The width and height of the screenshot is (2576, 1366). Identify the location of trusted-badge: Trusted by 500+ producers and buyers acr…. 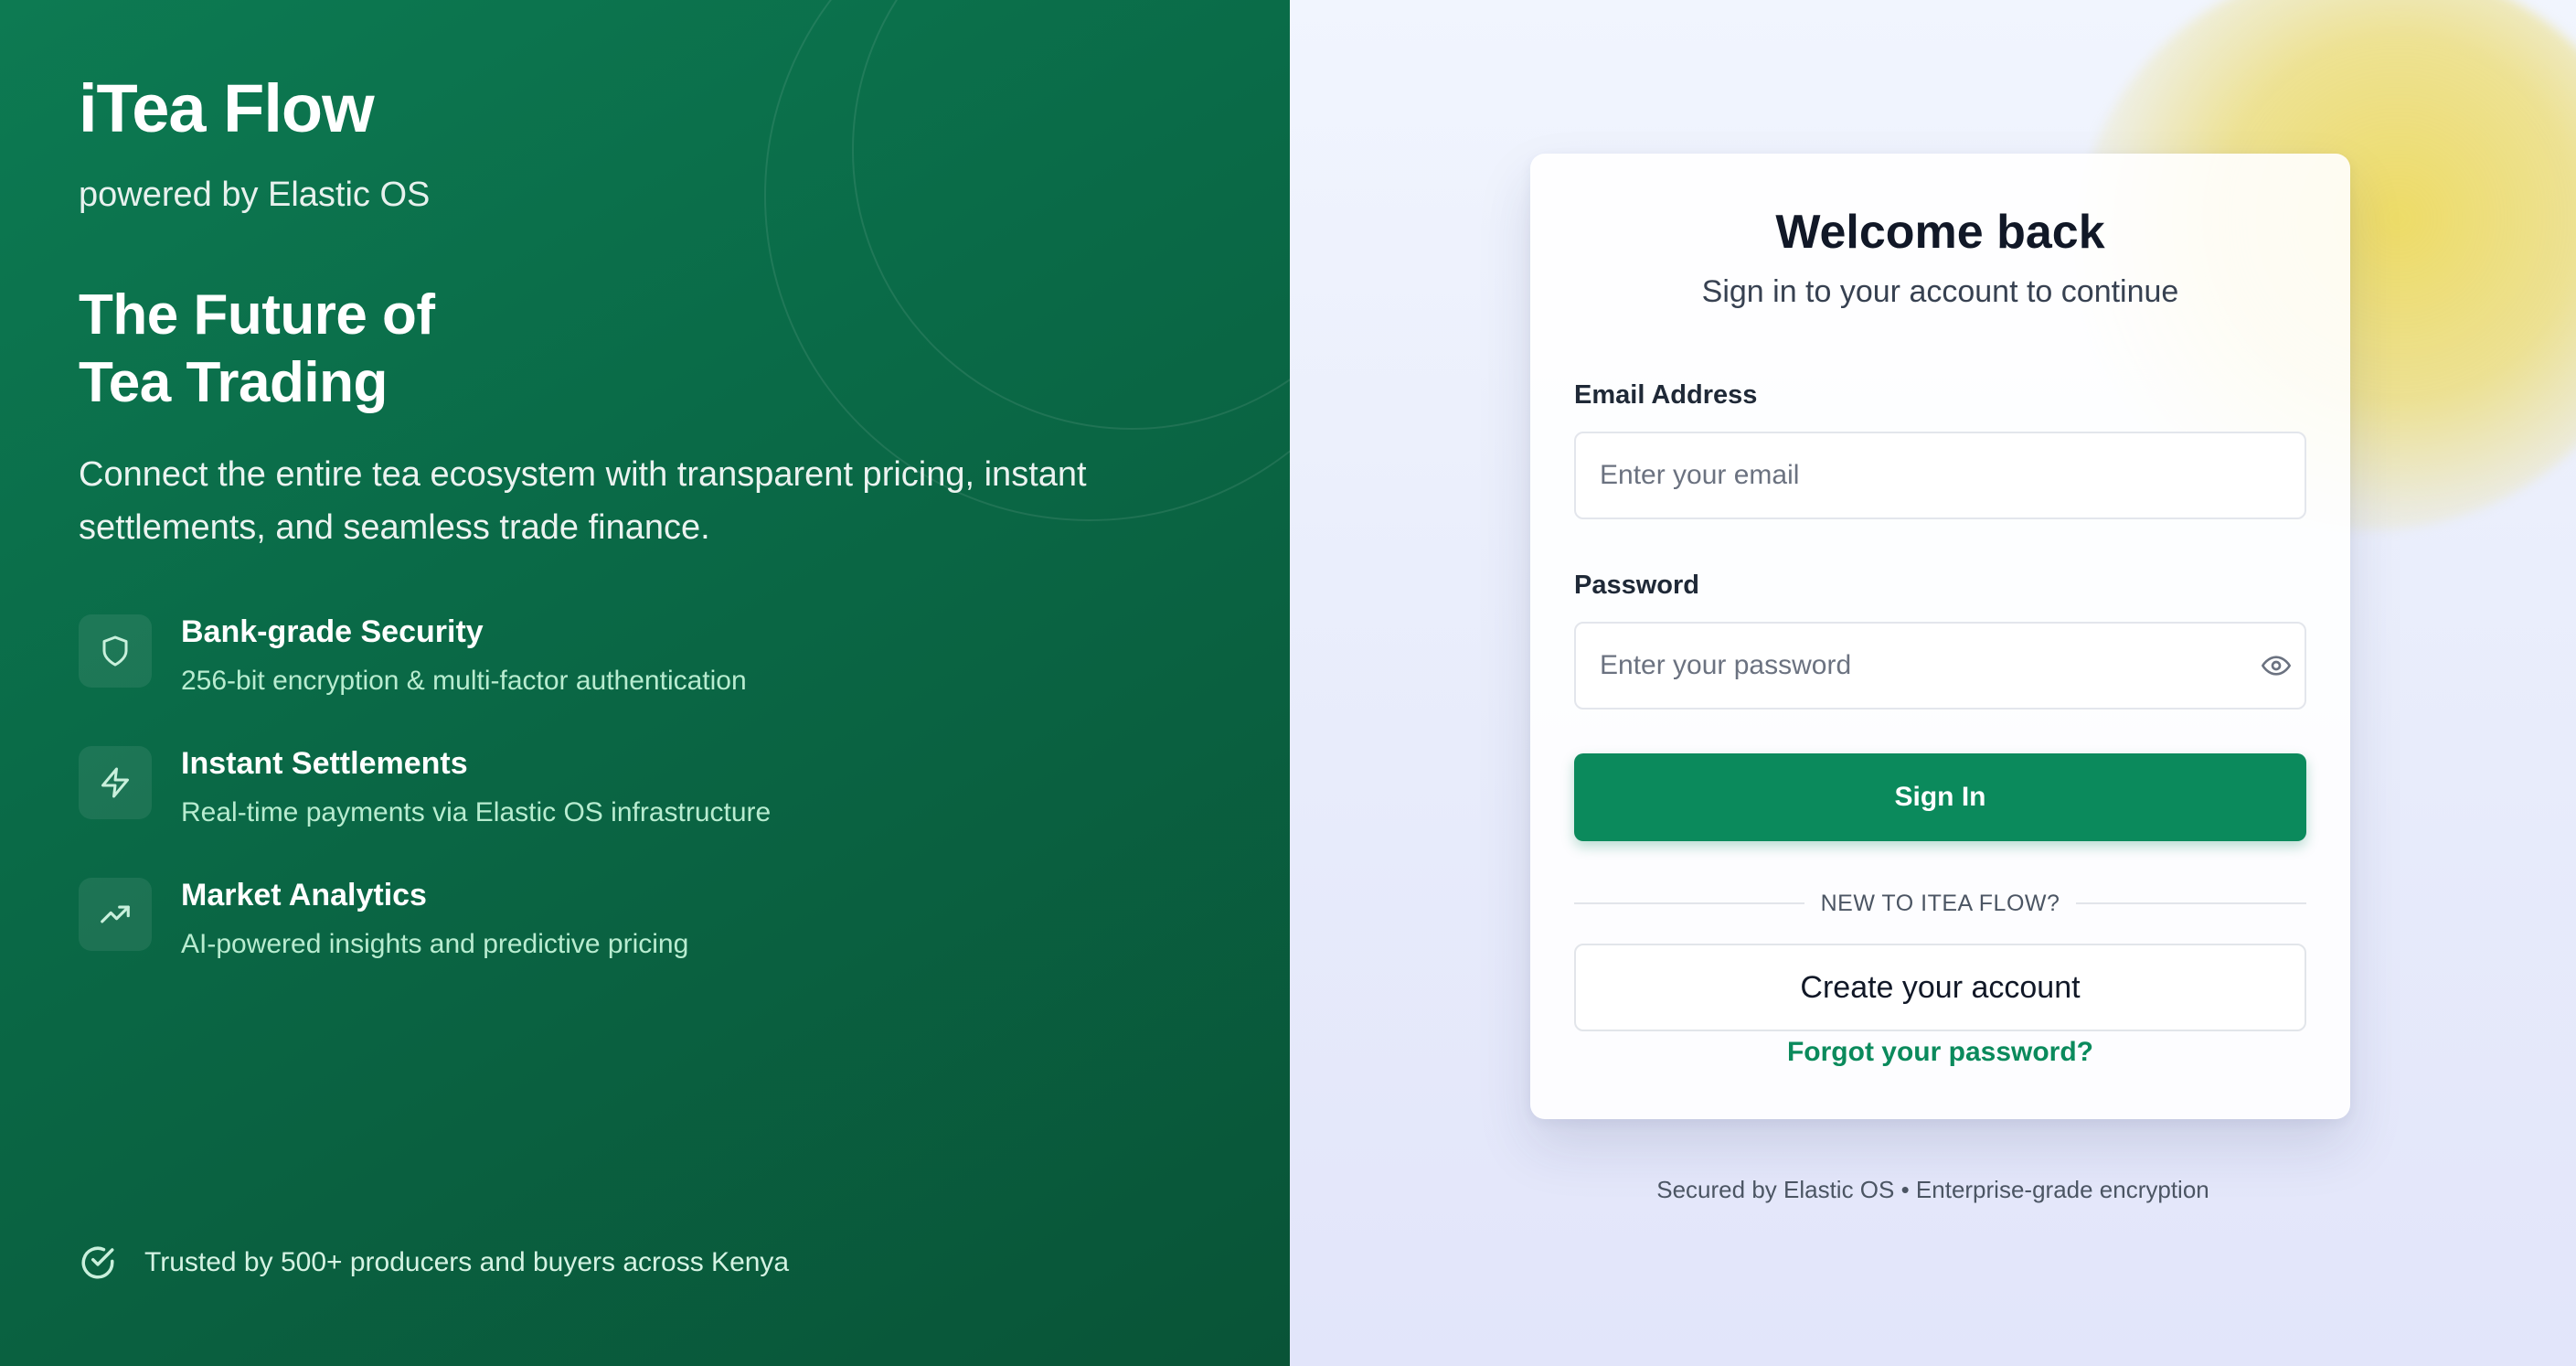
(434, 1263).